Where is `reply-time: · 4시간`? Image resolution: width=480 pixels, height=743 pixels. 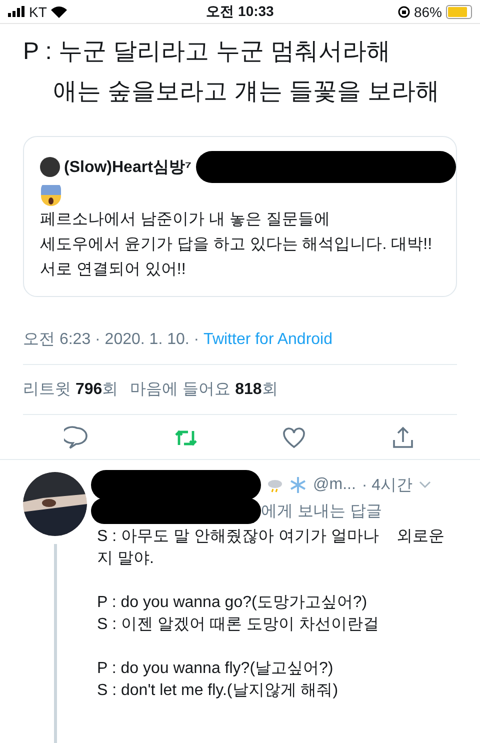
reply-time: · 4시간 is located at coordinates (387, 486).